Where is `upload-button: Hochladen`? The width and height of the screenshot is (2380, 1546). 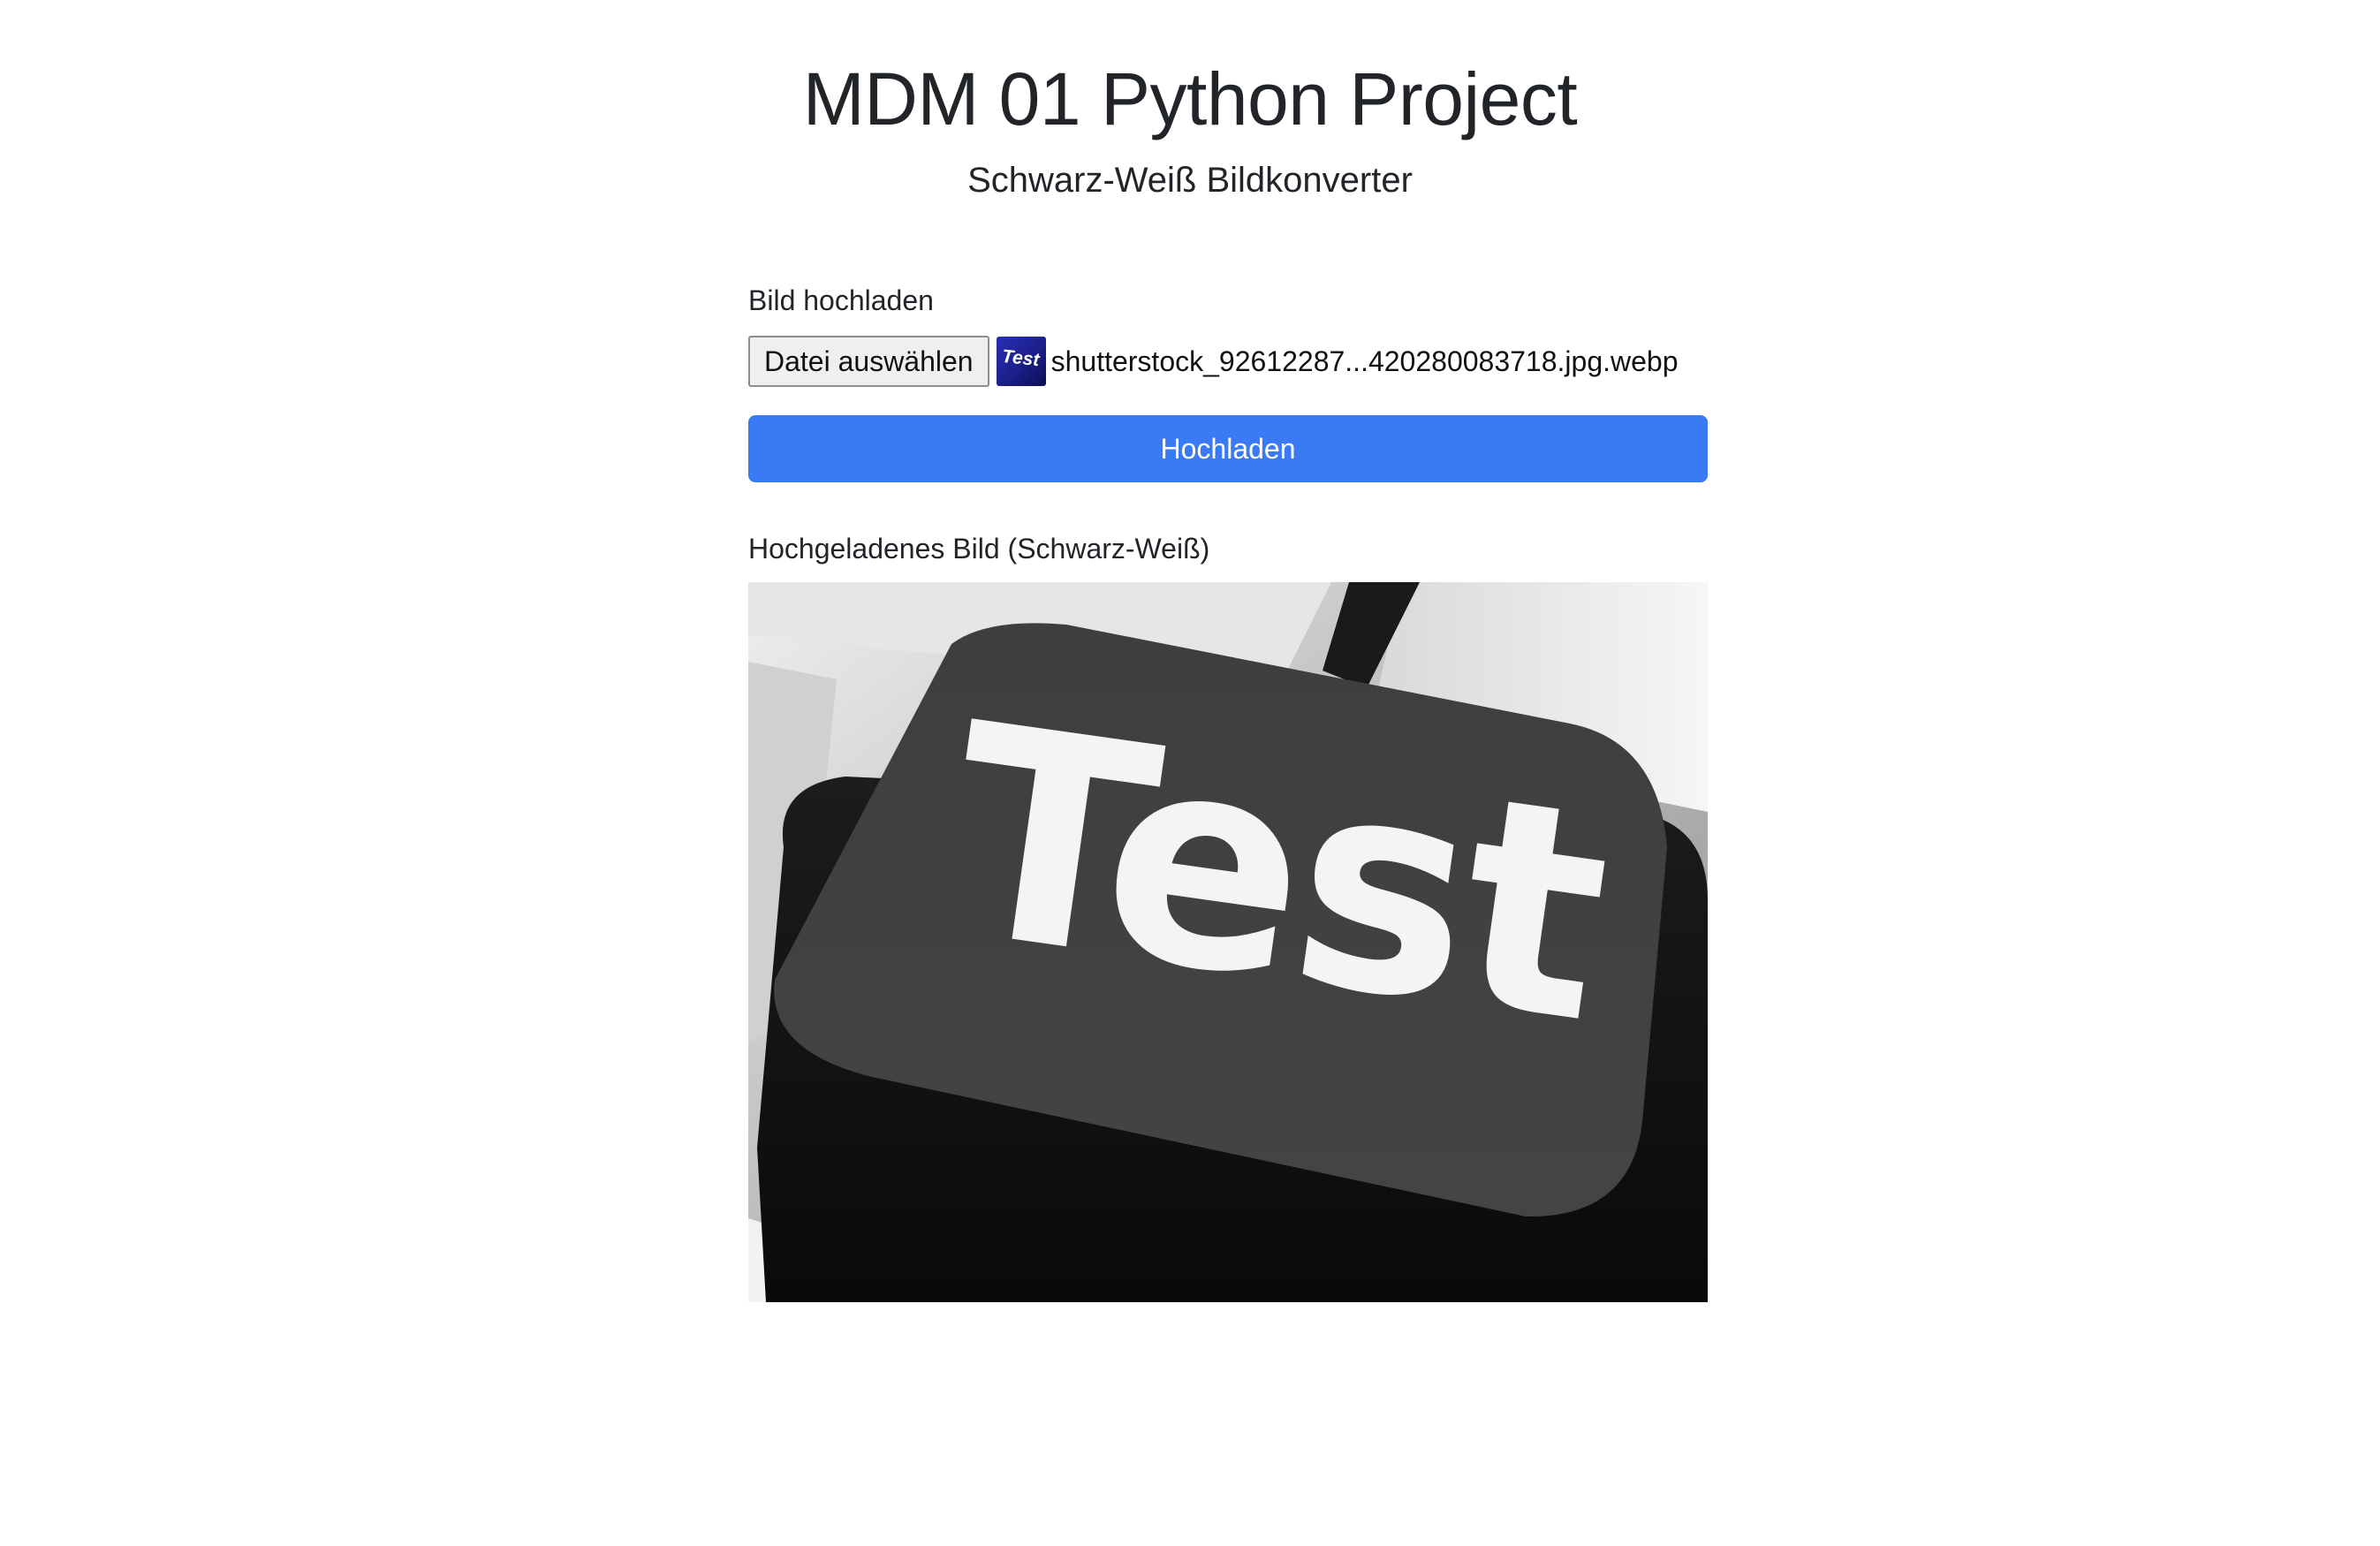
upload-button: Hochladen is located at coordinates (1228, 448).